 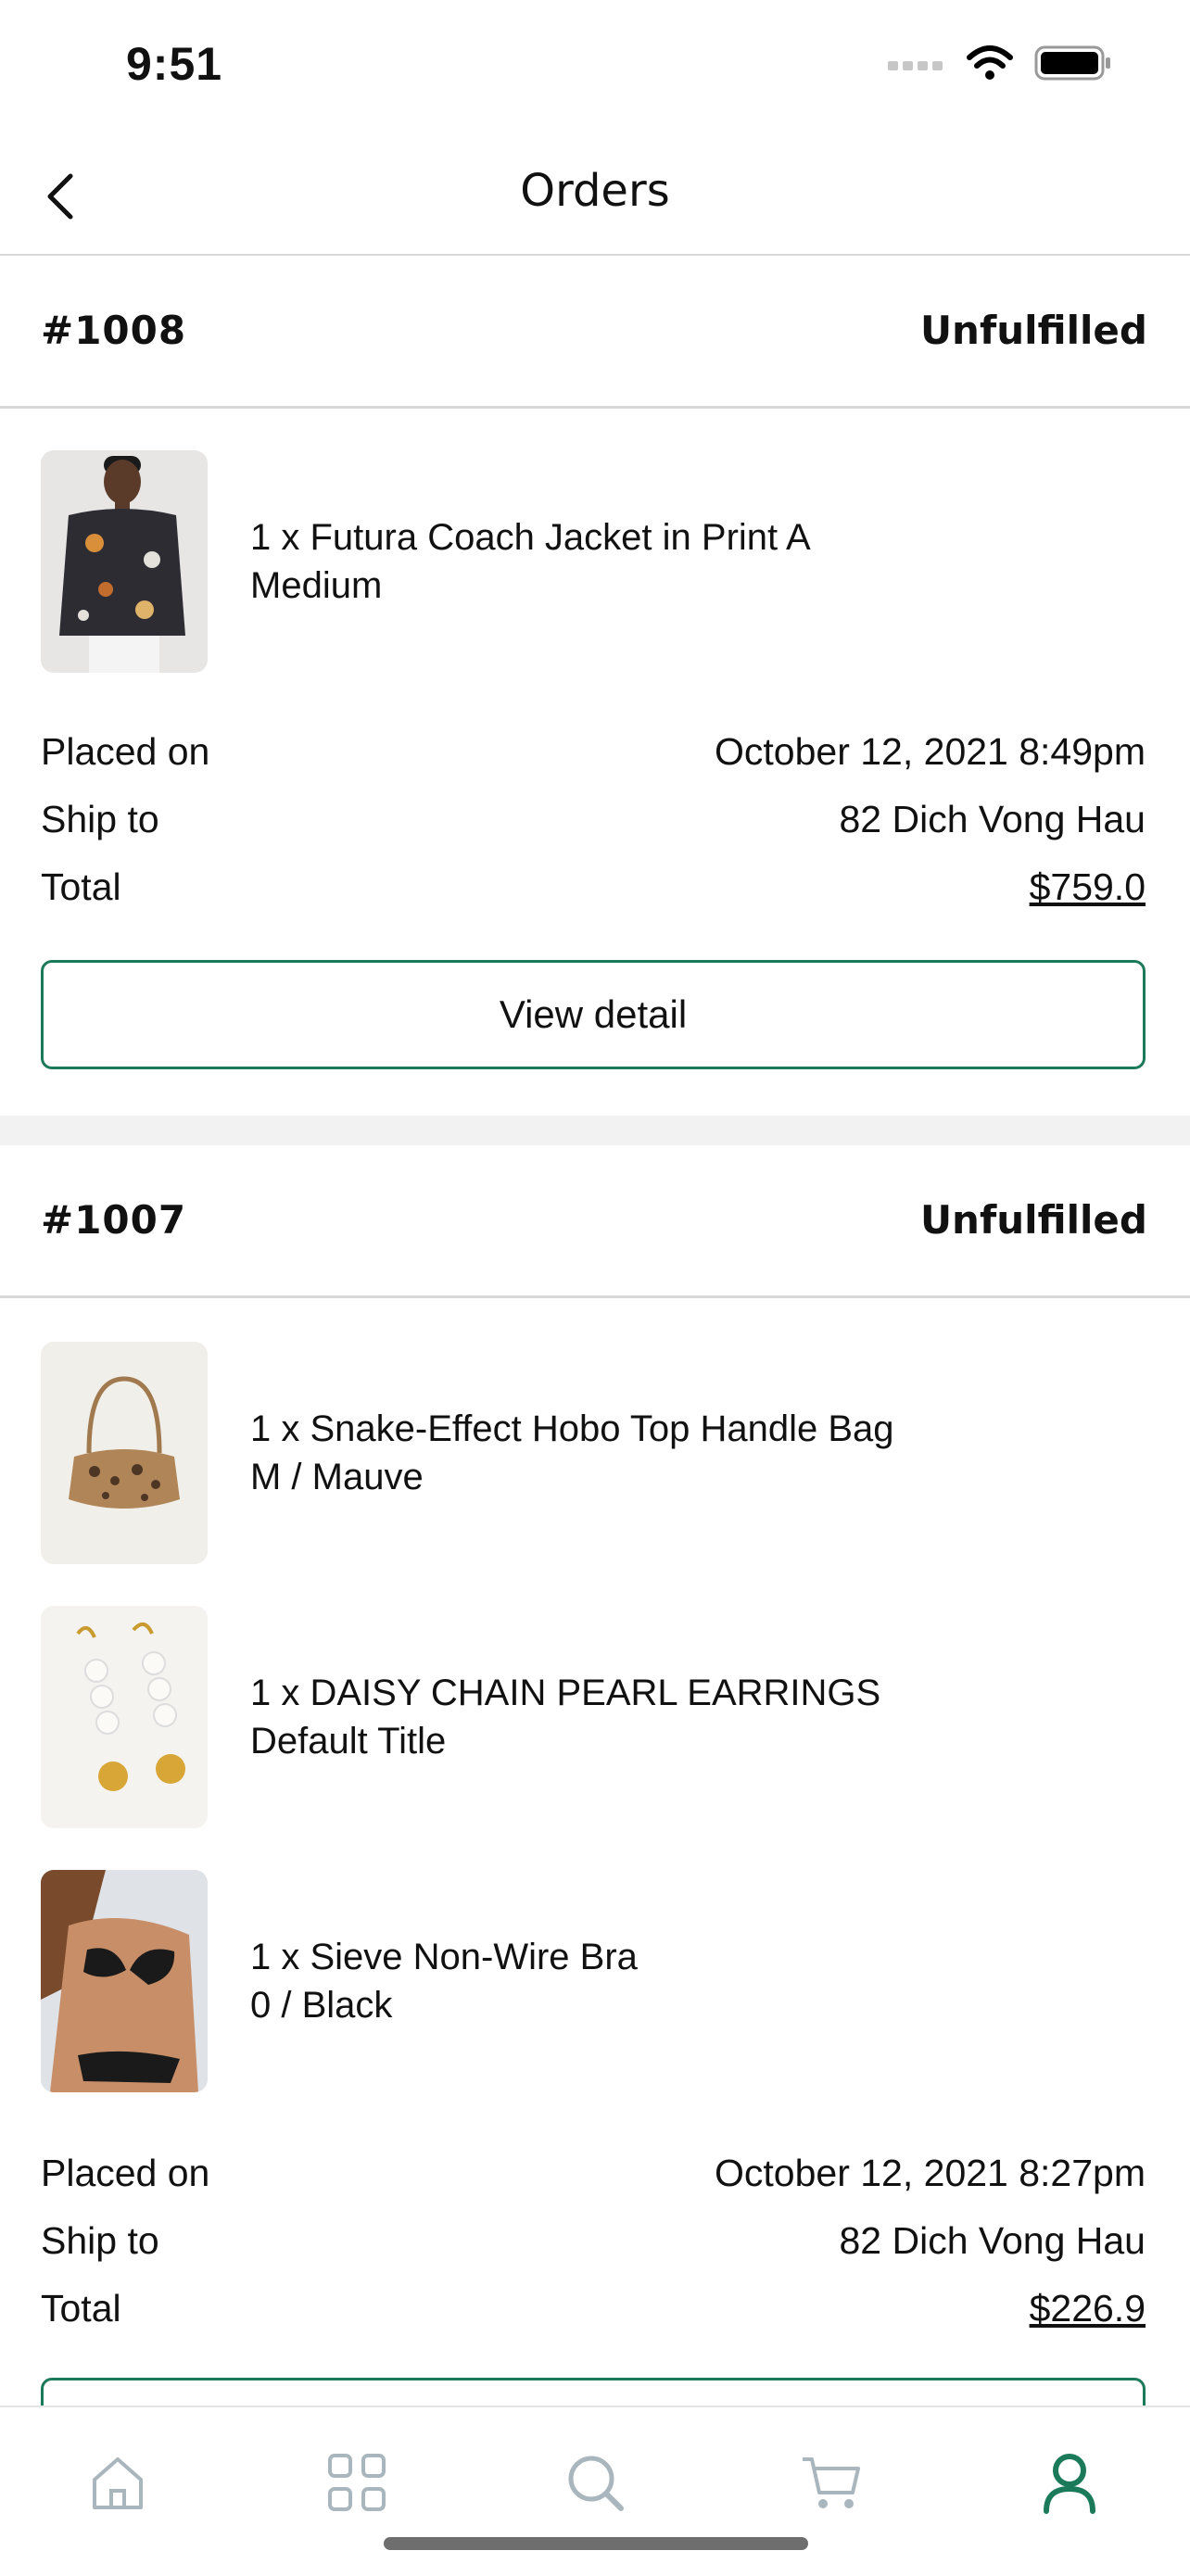 I want to click on tab-search, so click(x=595, y=2482).